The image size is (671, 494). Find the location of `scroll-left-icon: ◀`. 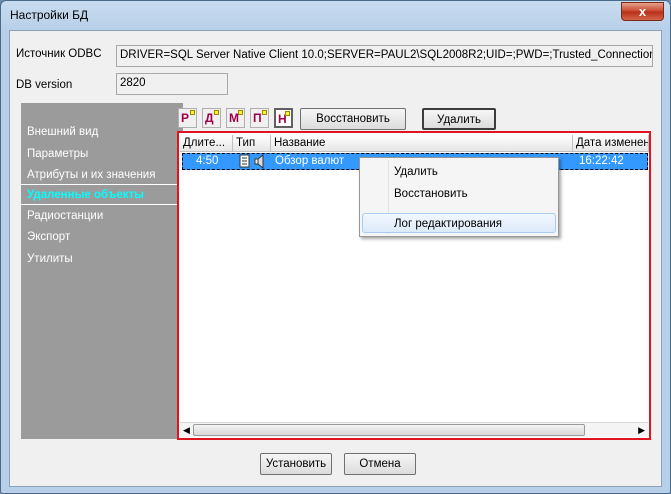

scroll-left-icon: ◀ is located at coordinates (186, 430).